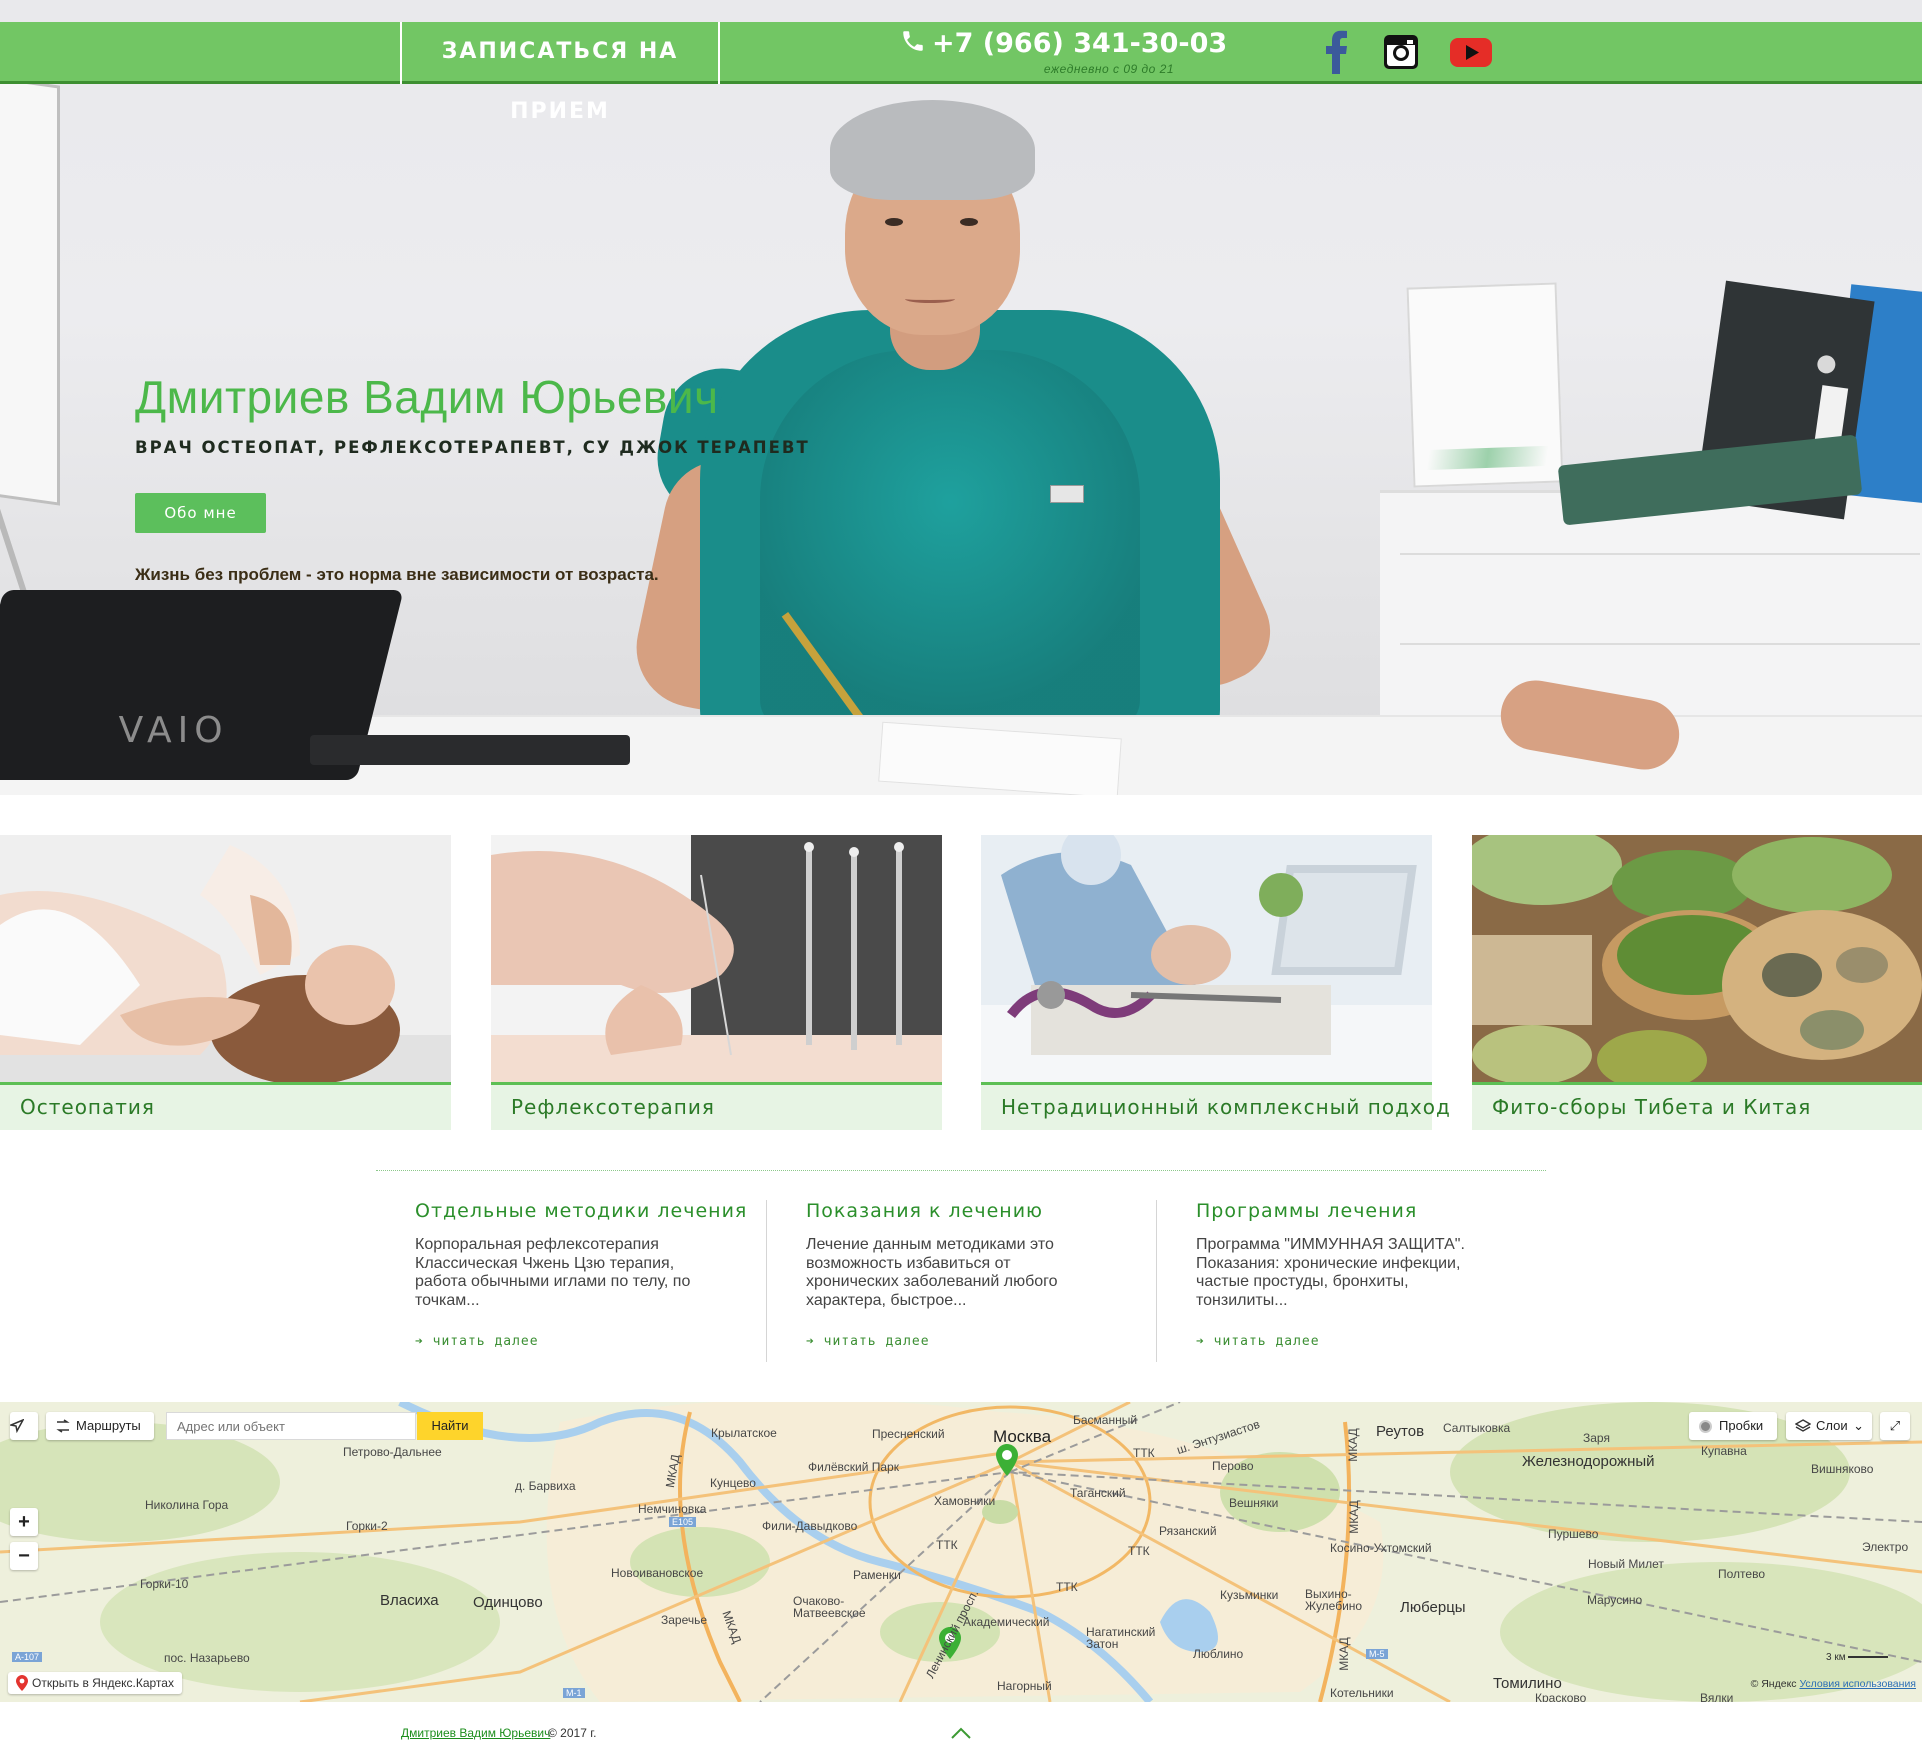 The width and height of the screenshot is (1922, 1761). Describe the element at coordinates (1346, 1211) in the screenshot. I see `info-title: Программы лечения` at that location.